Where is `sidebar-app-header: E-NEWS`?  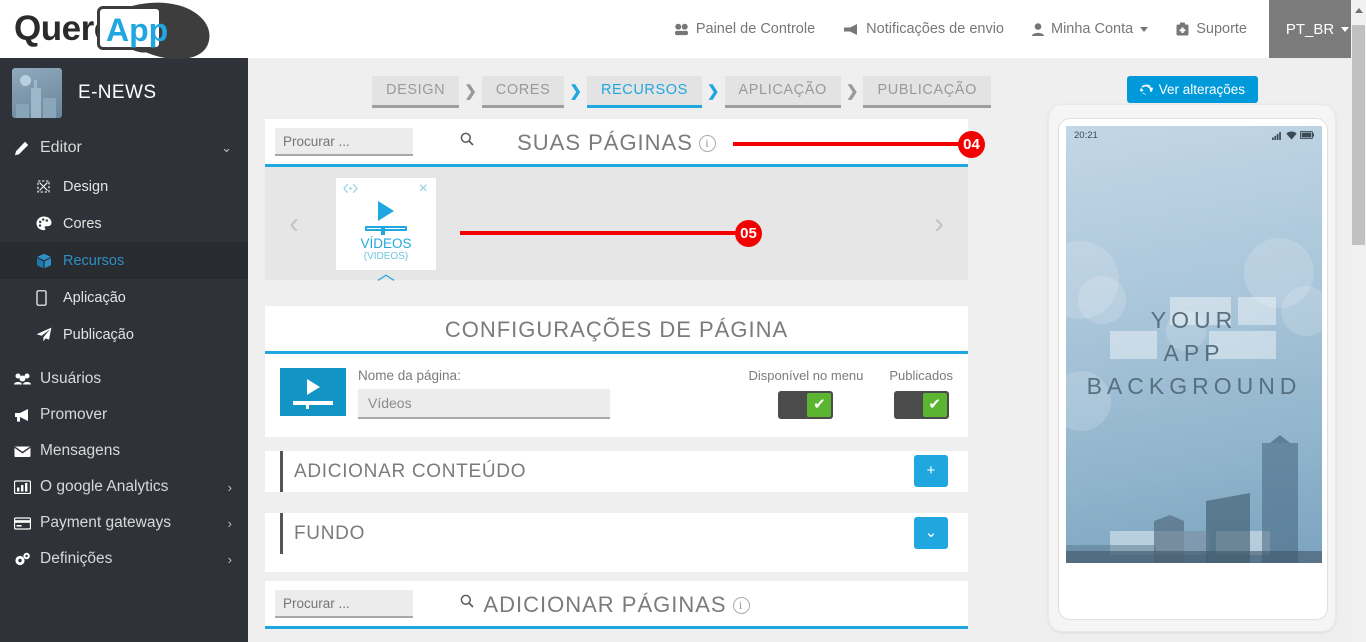
sidebar-app-header: E-NEWS is located at coordinates (124, 93).